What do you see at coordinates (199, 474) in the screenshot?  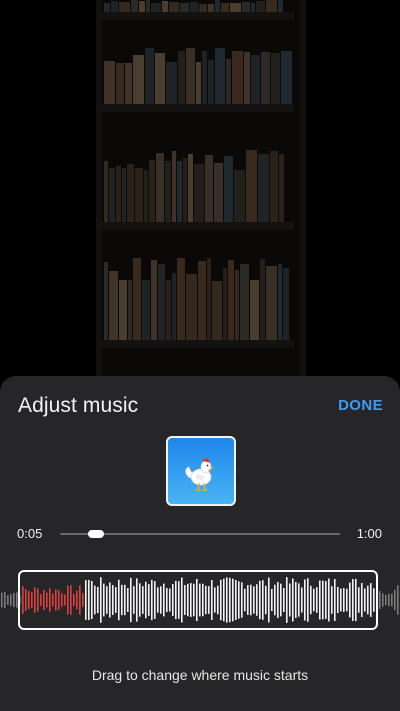 I see `rooster-icon` at bounding box center [199, 474].